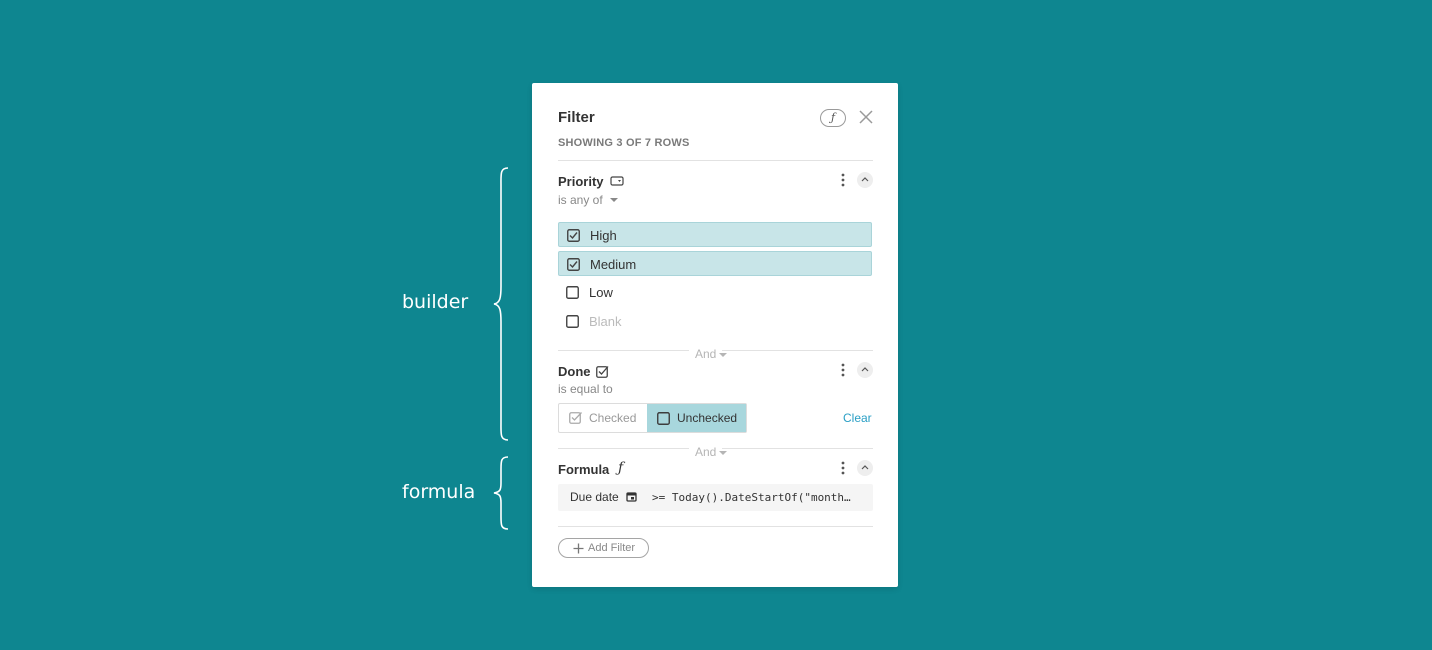 This screenshot has width=1432, height=650. What do you see at coordinates (585, 389) in the screenshot?
I see `done-operator-label: is equal to` at bounding box center [585, 389].